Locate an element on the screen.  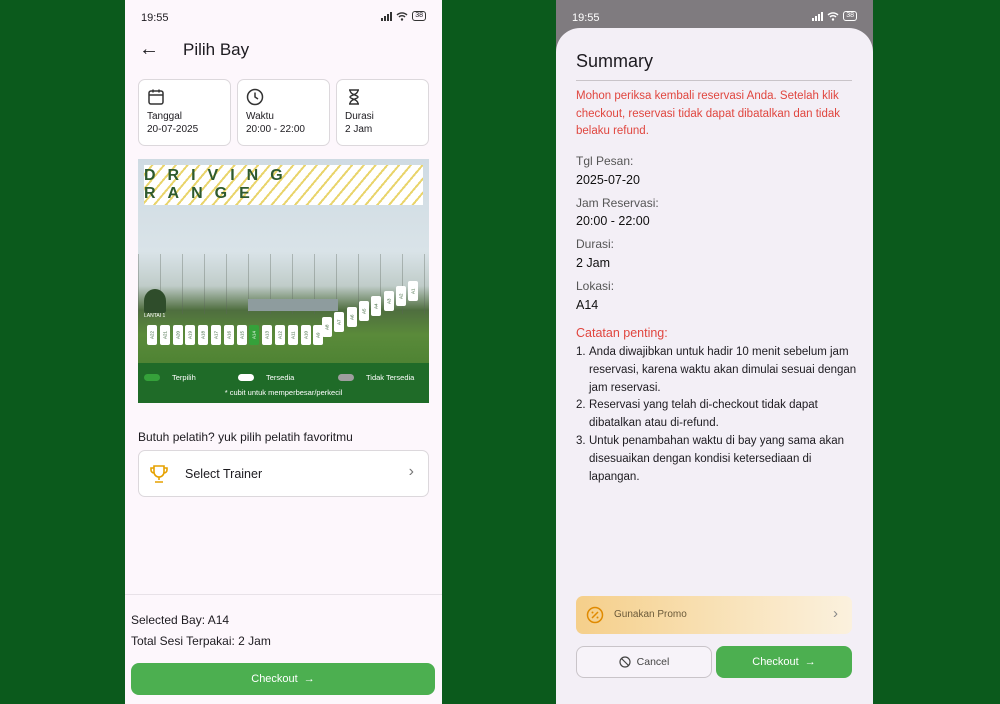
bay-a5: A5 is located at coordinates (363, 311).